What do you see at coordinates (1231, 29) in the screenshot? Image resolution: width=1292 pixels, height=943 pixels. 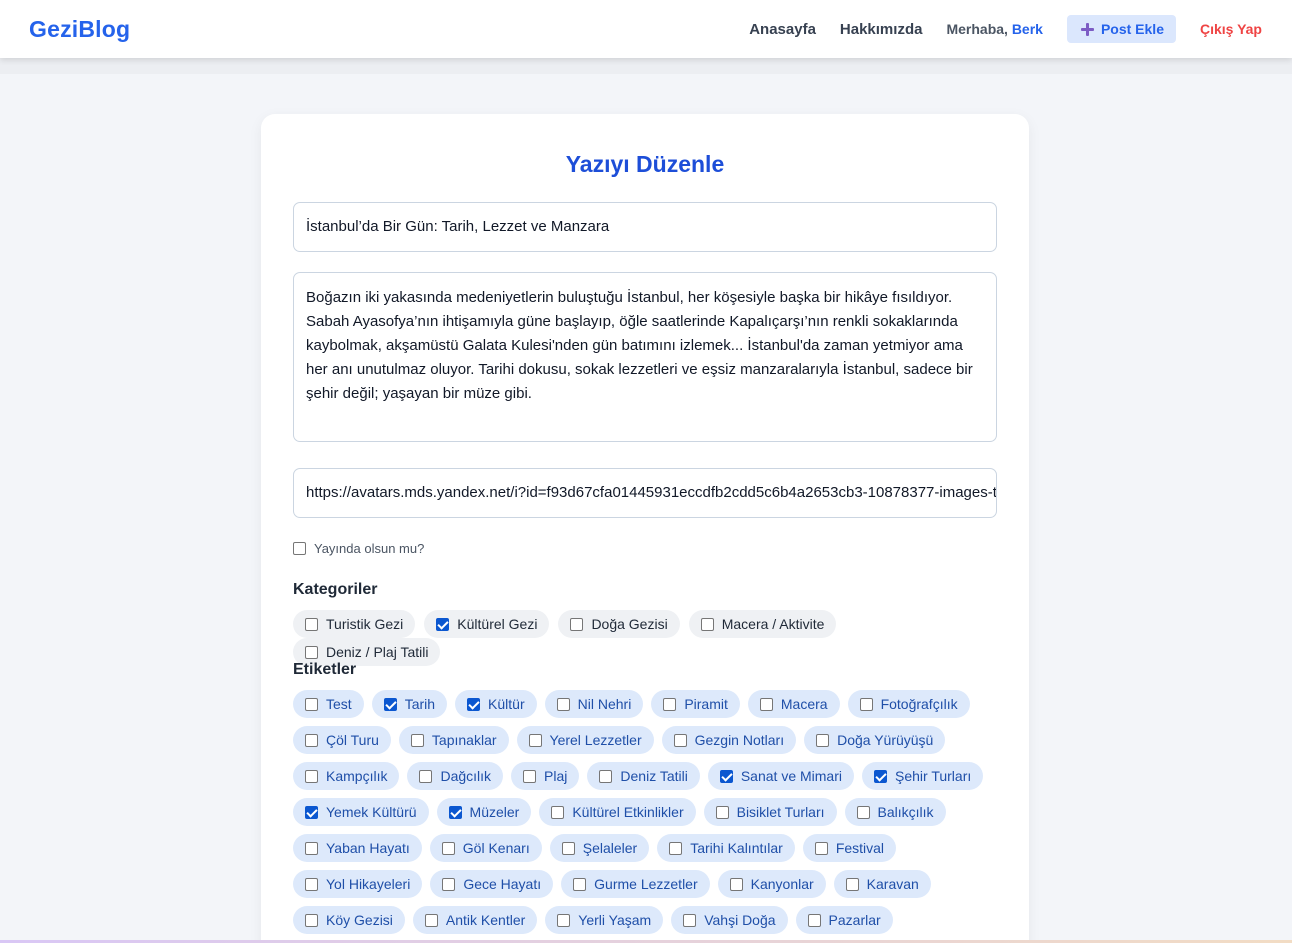 I see `logout-link: Çıkış Yap` at bounding box center [1231, 29].